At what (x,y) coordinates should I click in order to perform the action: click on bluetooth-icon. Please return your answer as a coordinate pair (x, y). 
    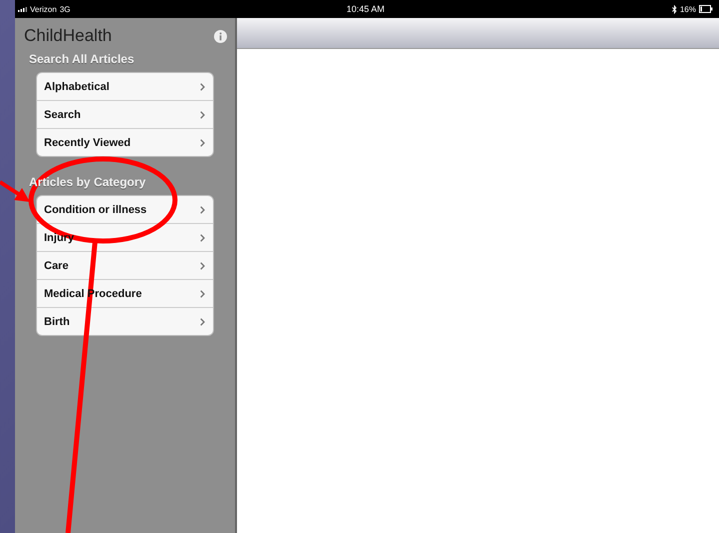
    Looking at the image, I should click on (674, 9).